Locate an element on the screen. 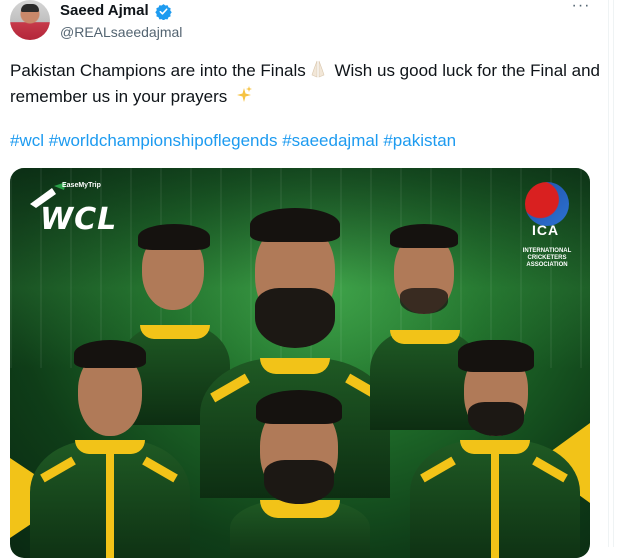  praying-hands-emoji is located at coordinates (318, 69).